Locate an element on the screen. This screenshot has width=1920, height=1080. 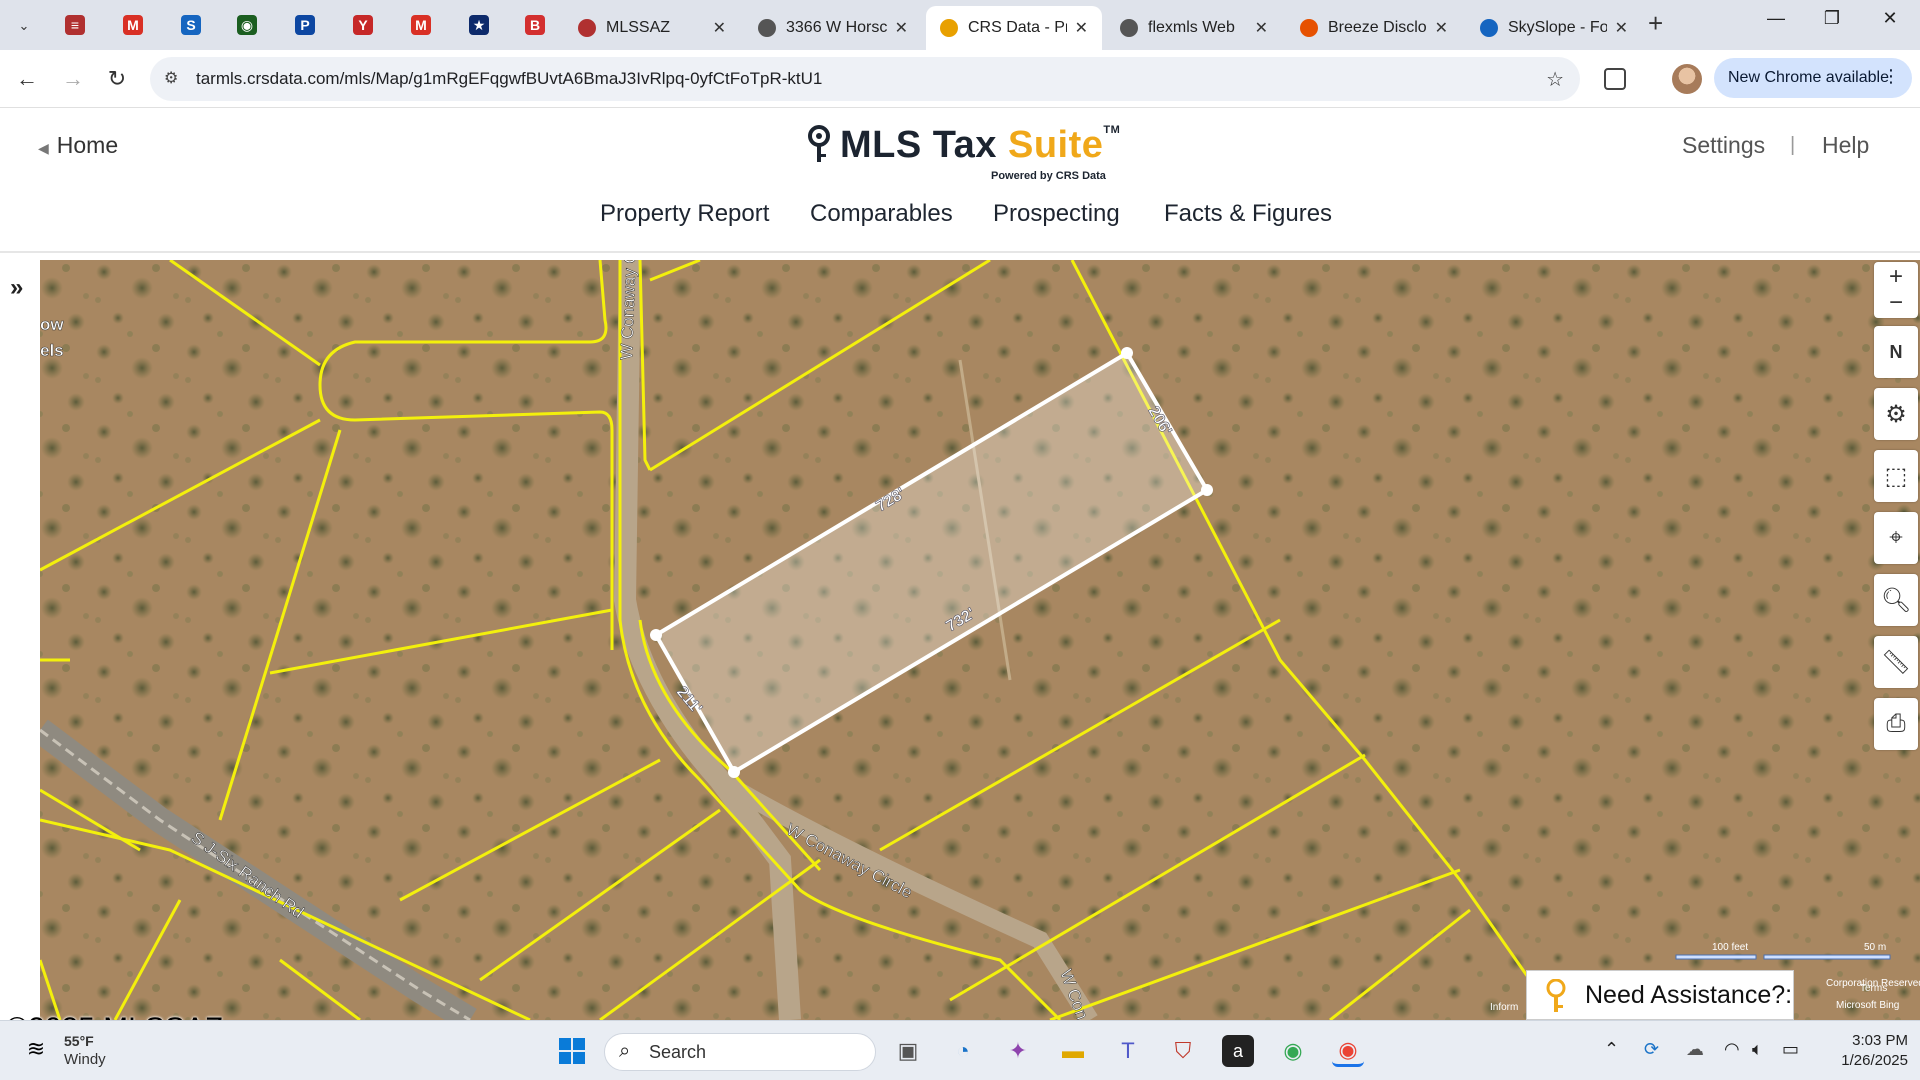
logo-main-text: MLS Tax is located at coordinates (924, 145).